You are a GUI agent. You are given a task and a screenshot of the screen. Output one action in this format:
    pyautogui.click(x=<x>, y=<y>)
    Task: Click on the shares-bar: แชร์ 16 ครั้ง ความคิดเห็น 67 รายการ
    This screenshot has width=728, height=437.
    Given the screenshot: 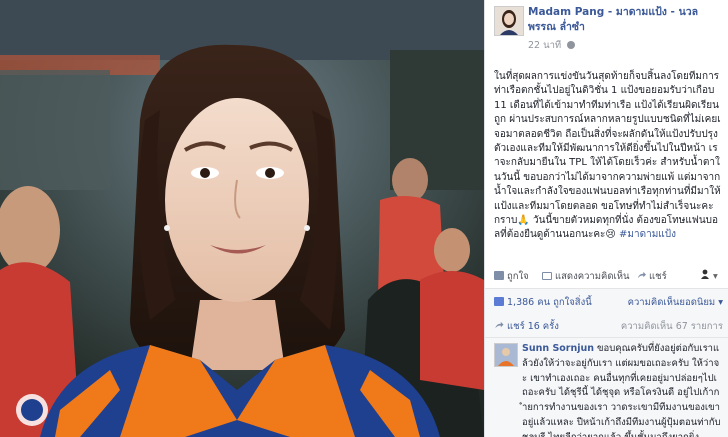 What is the action you would take?
    pyautogui.click(x=606, y=325)
    